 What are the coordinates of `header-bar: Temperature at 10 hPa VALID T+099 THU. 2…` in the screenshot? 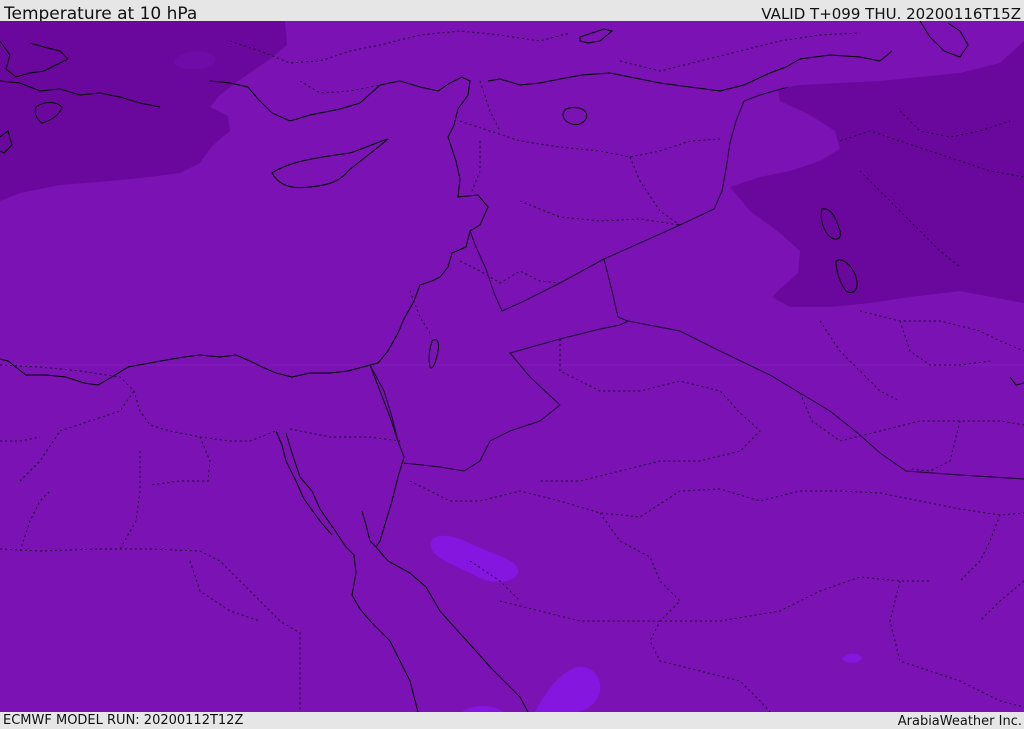 It's located at (512, 12).